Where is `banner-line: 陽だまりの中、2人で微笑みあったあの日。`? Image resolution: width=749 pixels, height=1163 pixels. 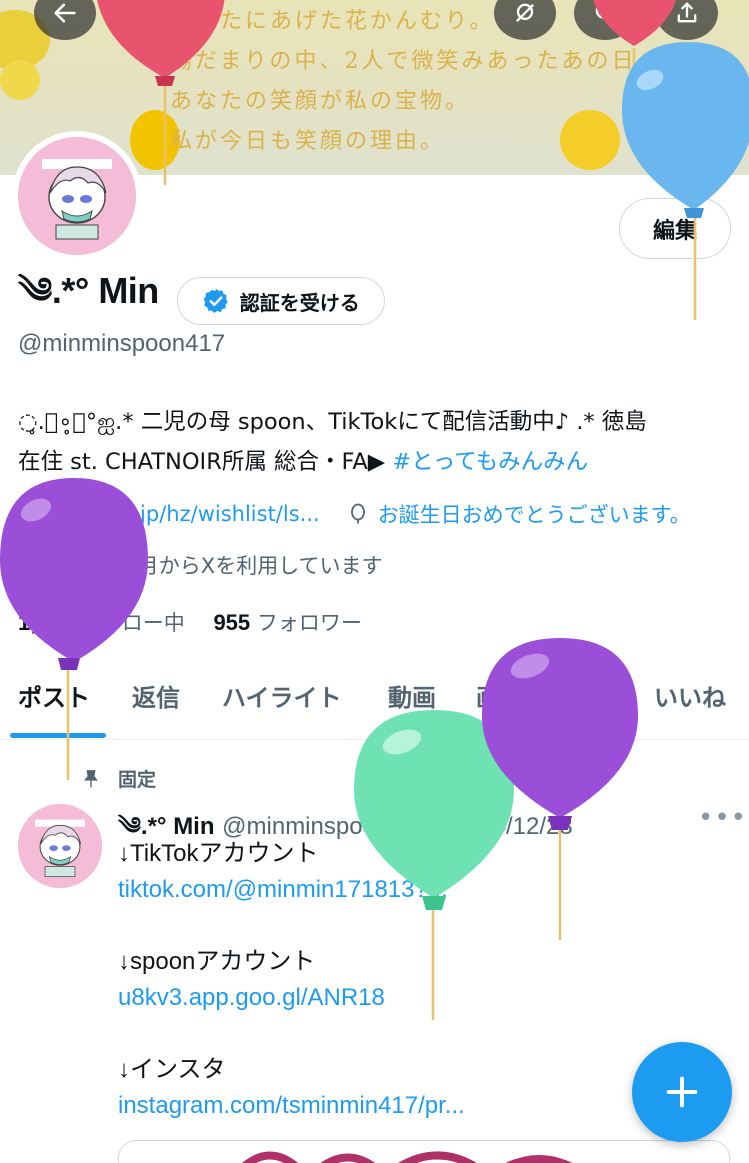 banner-line: 陽だまりの中、2人で微笑みあったあの日。 is located at coordinates (416, 61).